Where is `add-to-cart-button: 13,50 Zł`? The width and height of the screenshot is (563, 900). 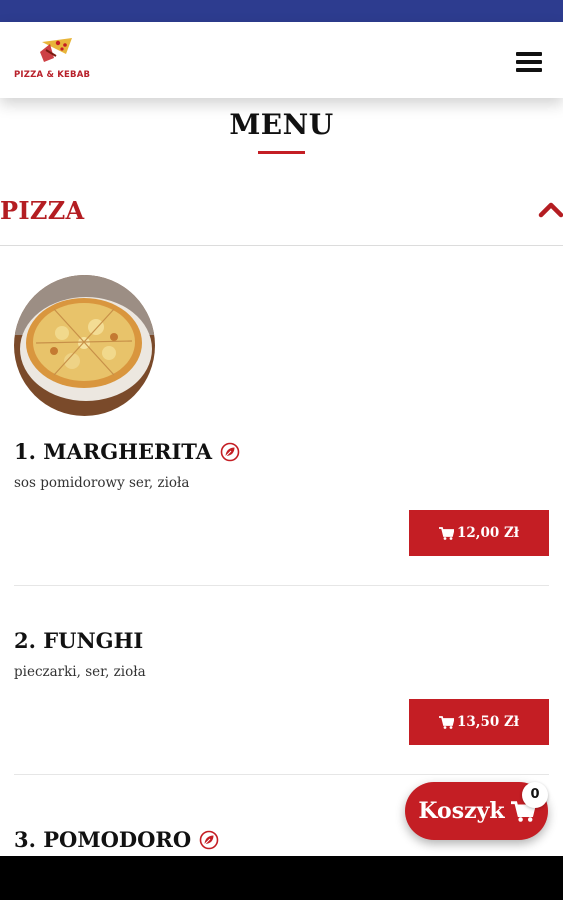 add-to-cart-button: 13,50 Zł is located at coordinates (479, 722).